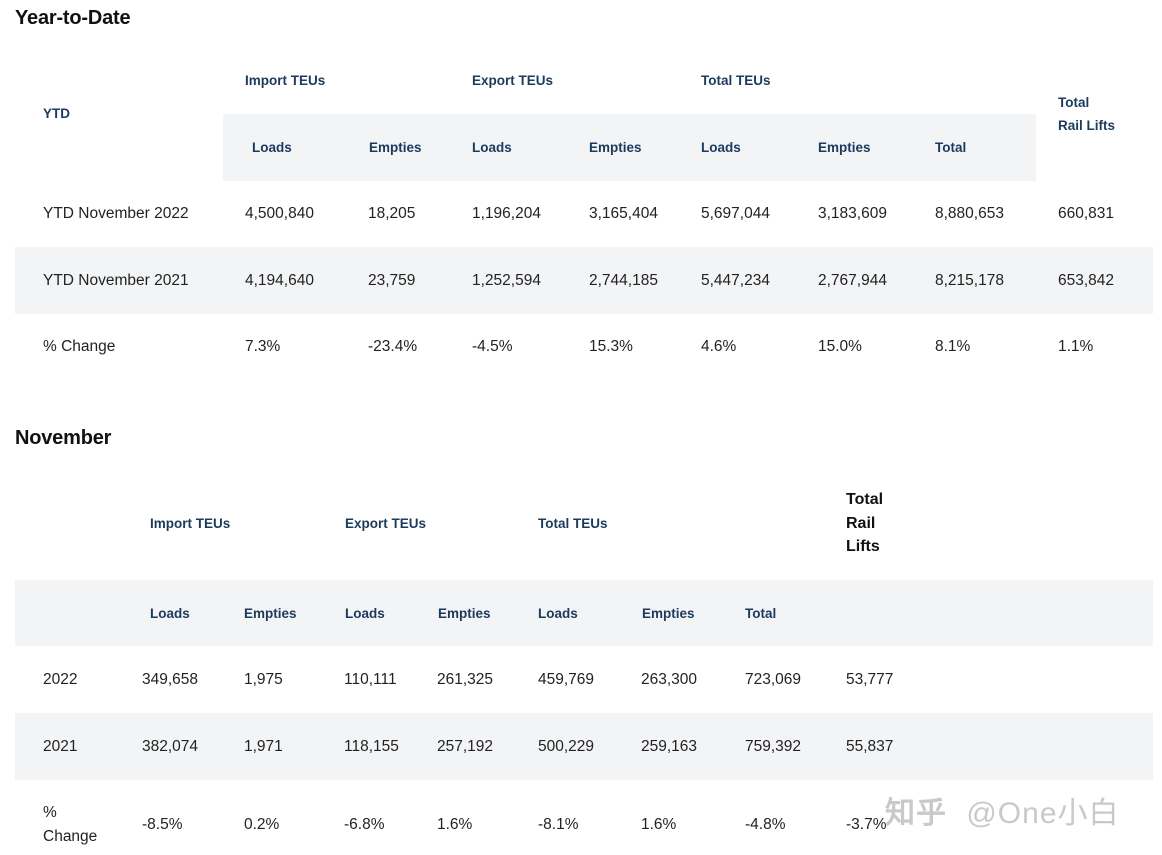 This screenshot has width=1162, height=855. I want to click on ytd-cell: 4,194,640, so click(279, 280).